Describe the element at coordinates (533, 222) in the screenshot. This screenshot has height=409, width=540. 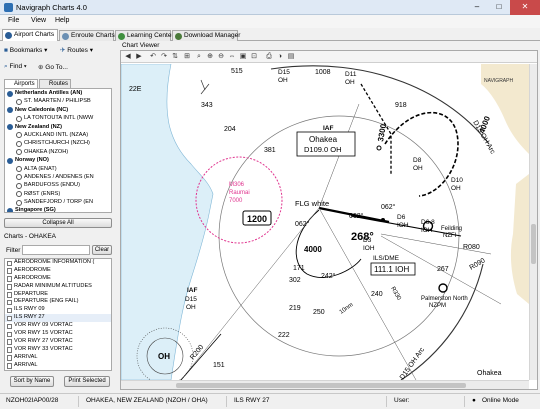
I see `vertical-scrollbar` at that location.